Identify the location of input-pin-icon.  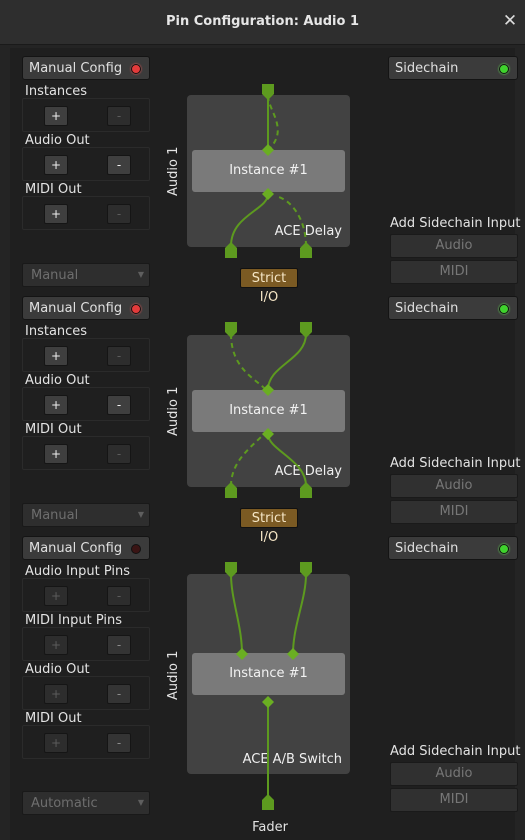
(268, 802).